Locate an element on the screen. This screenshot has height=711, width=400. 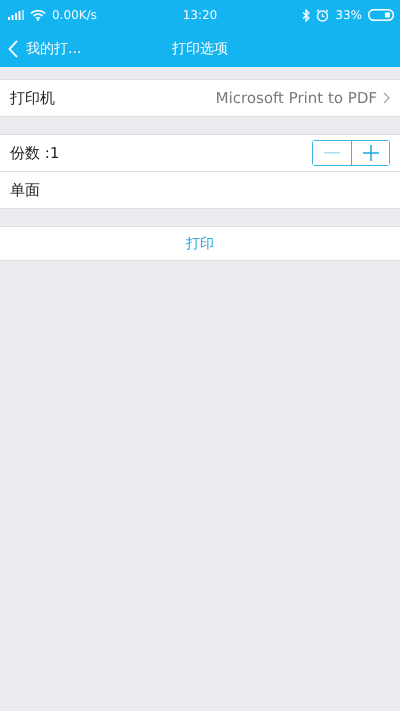
clock: 13:20 is located at coordinates (200, 15).